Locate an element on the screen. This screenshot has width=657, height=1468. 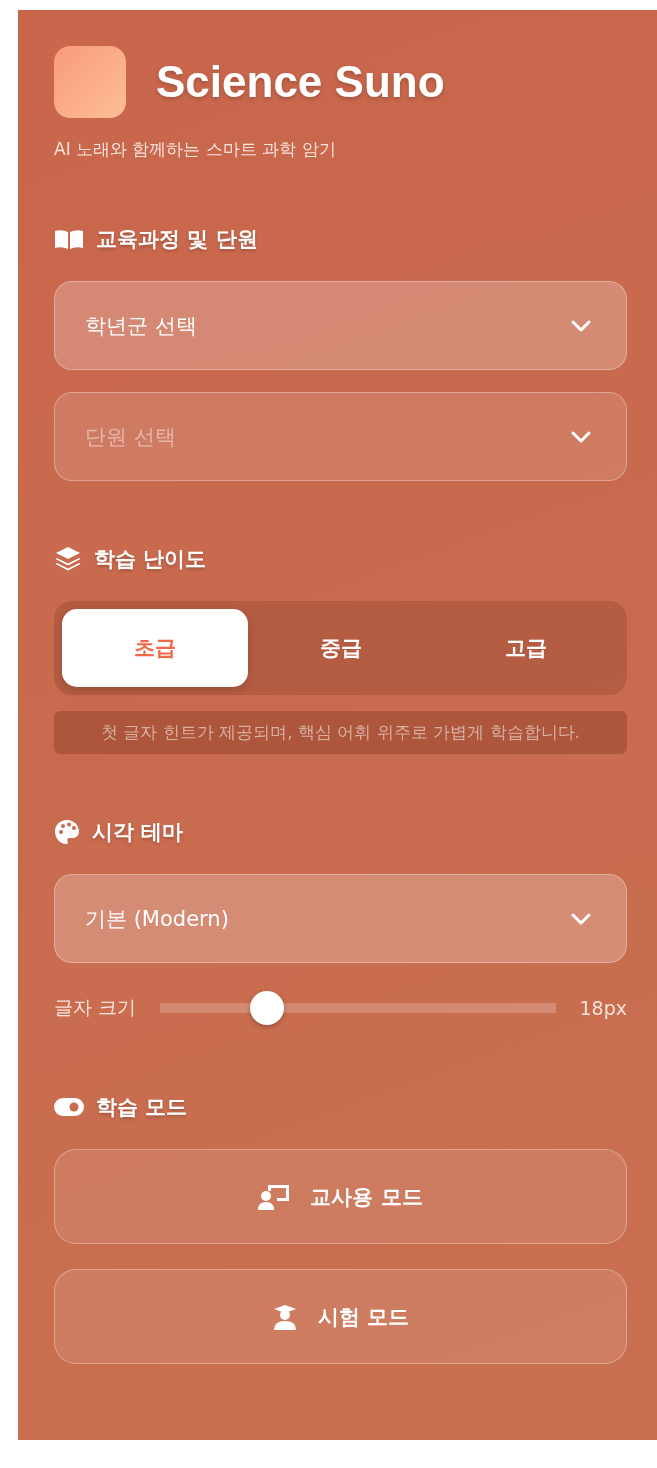
app-title: Science Suno is located at coordinates (300, 82).